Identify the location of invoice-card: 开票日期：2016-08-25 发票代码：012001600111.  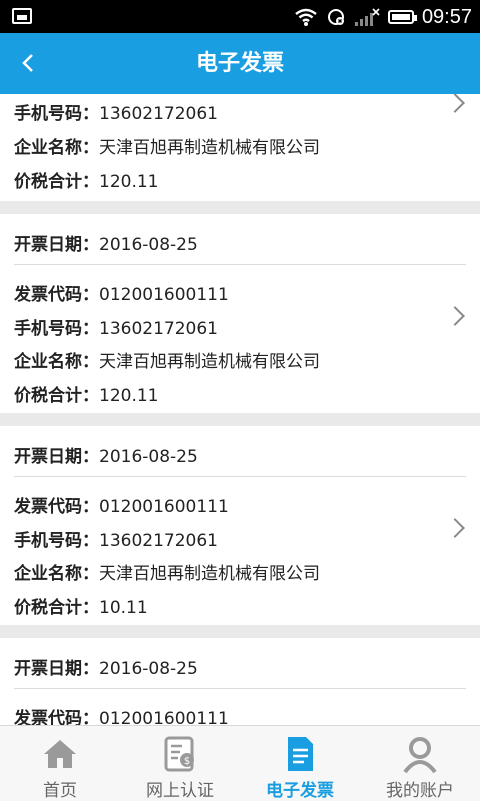
(240, 681).